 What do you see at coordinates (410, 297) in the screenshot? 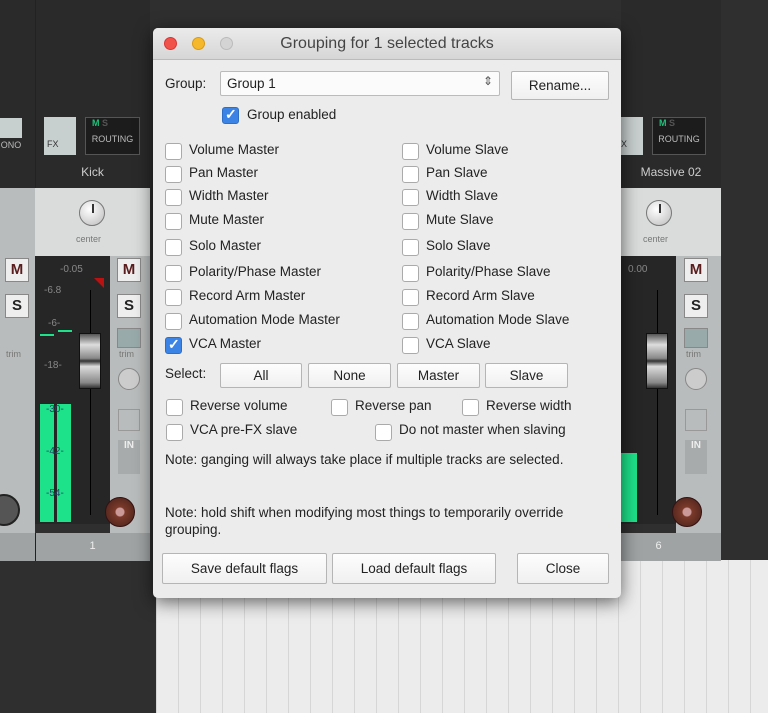
I see `record-arm-slave-checkbox` at bounding box center [410, 297].